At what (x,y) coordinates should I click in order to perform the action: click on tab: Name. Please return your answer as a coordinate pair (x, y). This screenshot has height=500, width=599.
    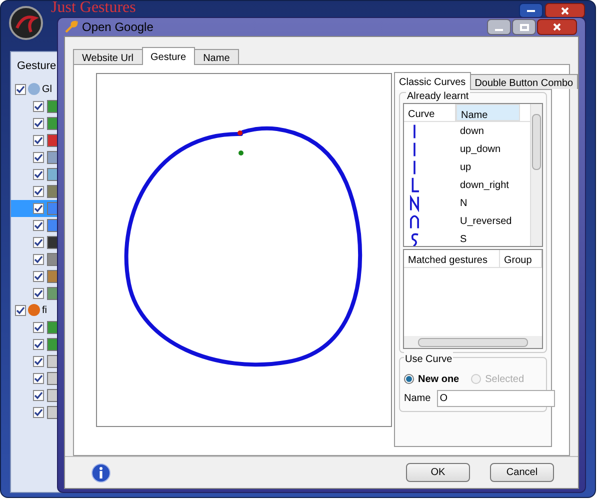
    Looking at the image, I should click on (216, 56).